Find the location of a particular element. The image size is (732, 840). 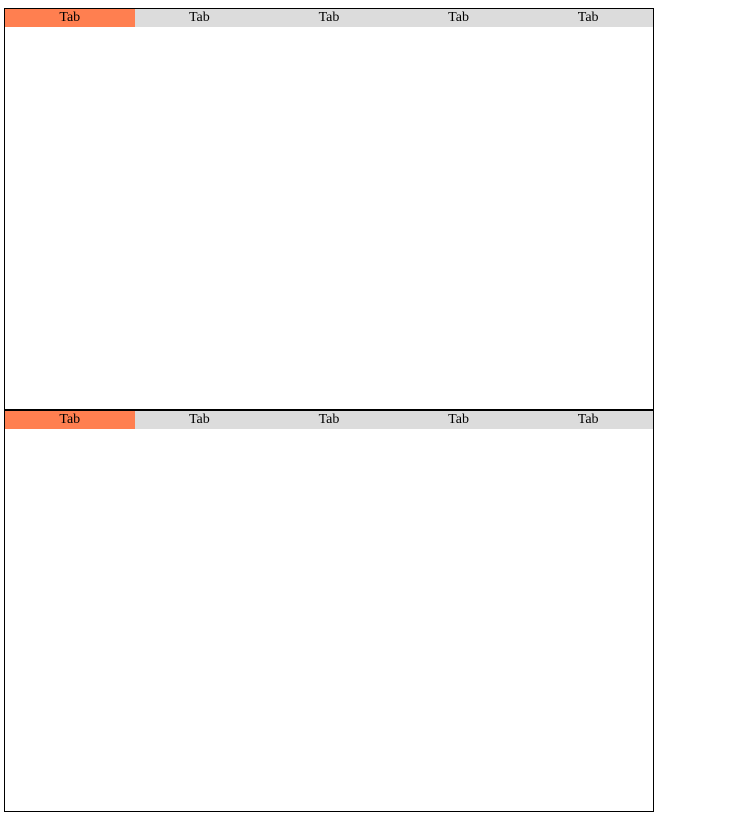

bottom-tab-bar: Tab Tab Tab Tab Tab is located at coordinates (329, 420).